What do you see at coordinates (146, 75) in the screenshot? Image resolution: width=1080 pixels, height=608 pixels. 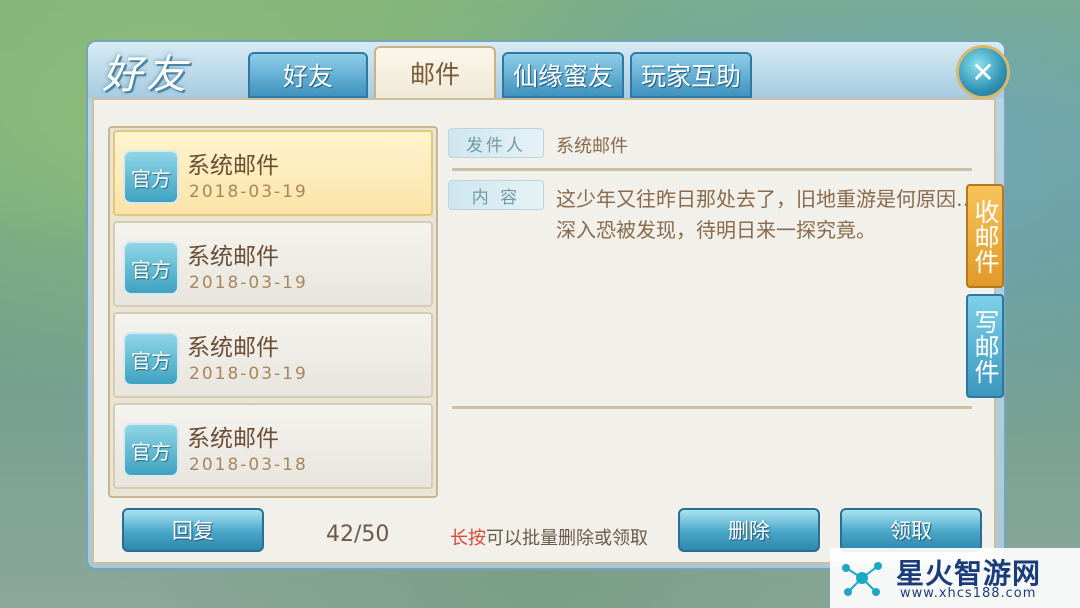 I see `panel-logo: 好友` at bounding box center [146, 75].